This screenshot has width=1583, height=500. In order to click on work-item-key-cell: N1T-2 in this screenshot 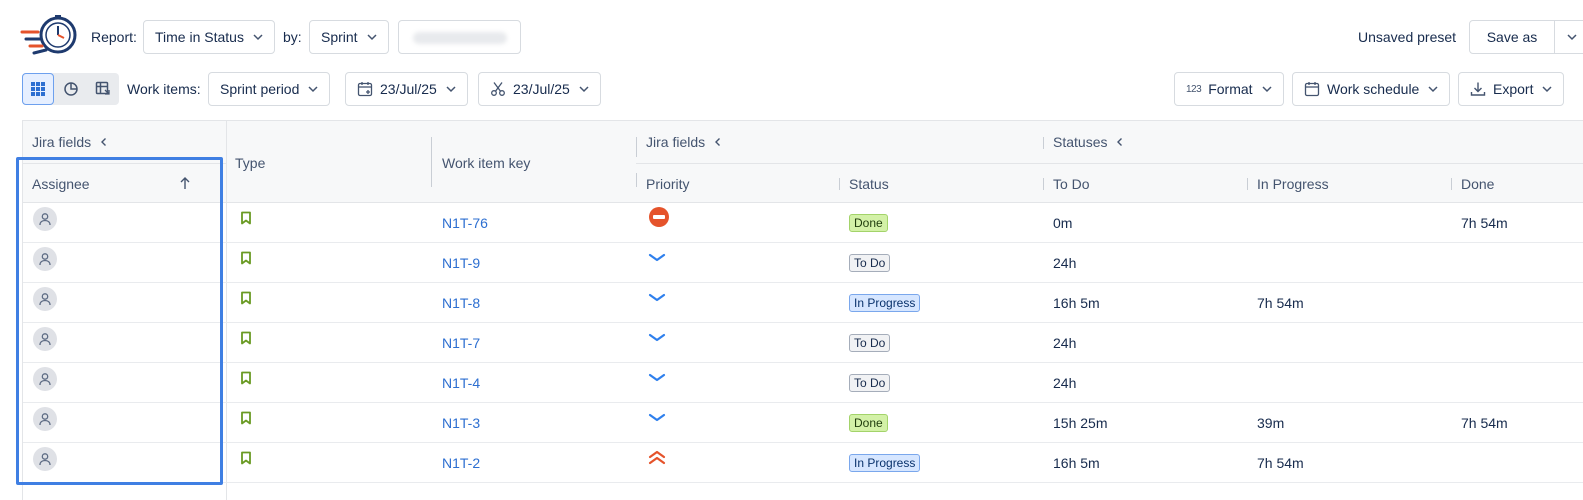, I will do `click(461, 463)`.